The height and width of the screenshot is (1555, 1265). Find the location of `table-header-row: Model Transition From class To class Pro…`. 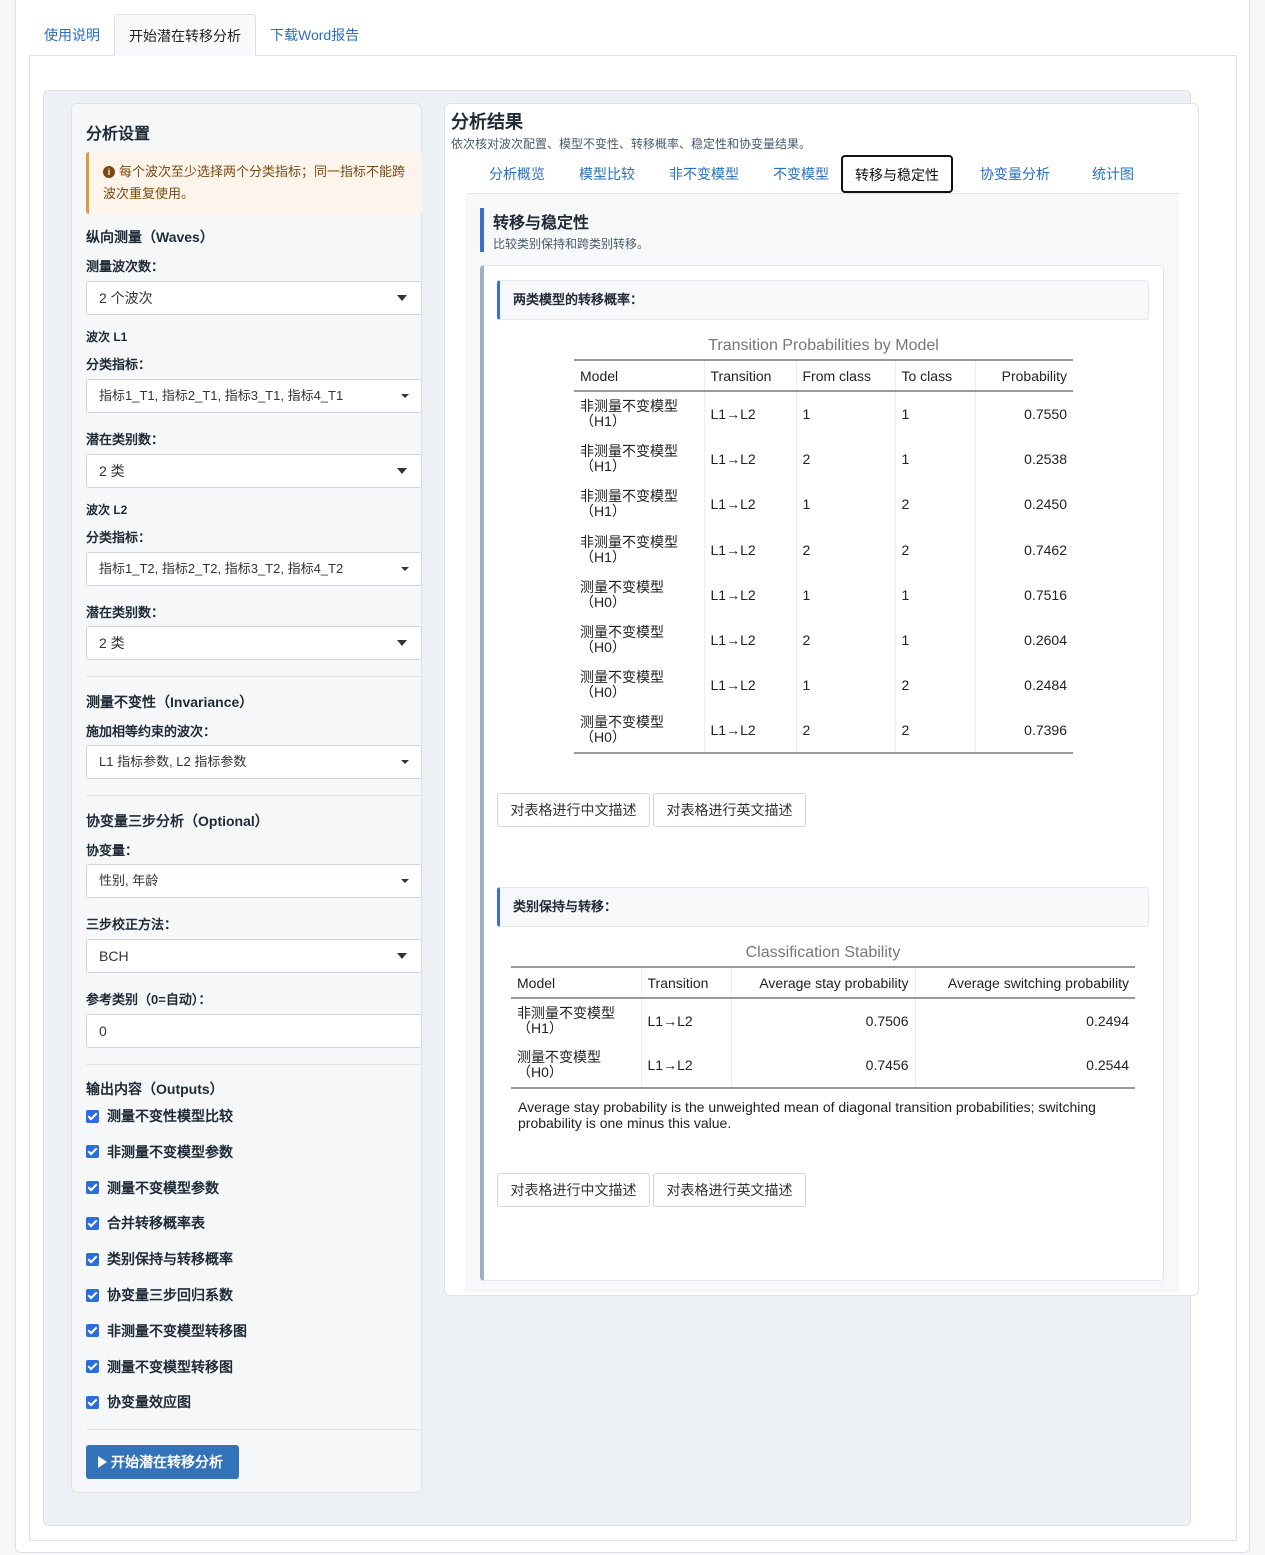

table-header-row: Model Transition From class To class Pro… is located at coordinates (823, 375).